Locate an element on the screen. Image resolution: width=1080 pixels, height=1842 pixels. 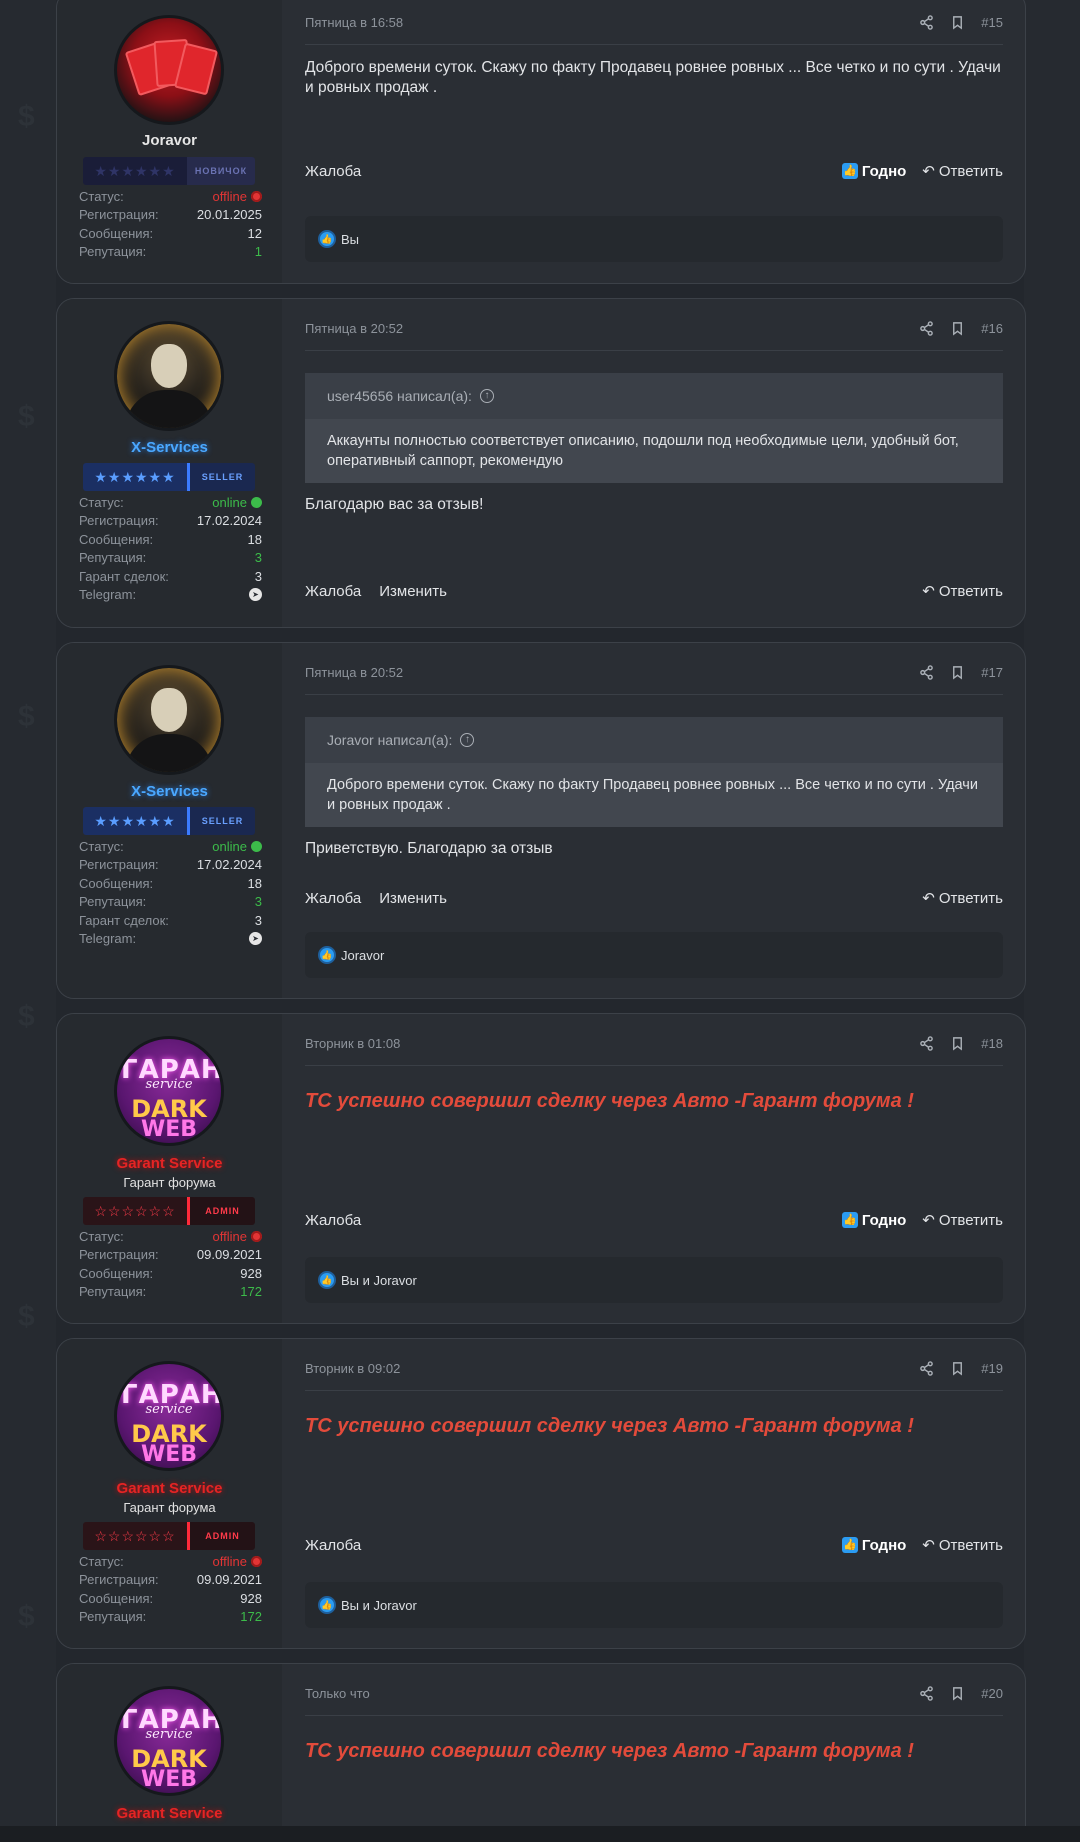
rank-badge: ★★★★★★ SELLER is located at coordinates (169, 477).